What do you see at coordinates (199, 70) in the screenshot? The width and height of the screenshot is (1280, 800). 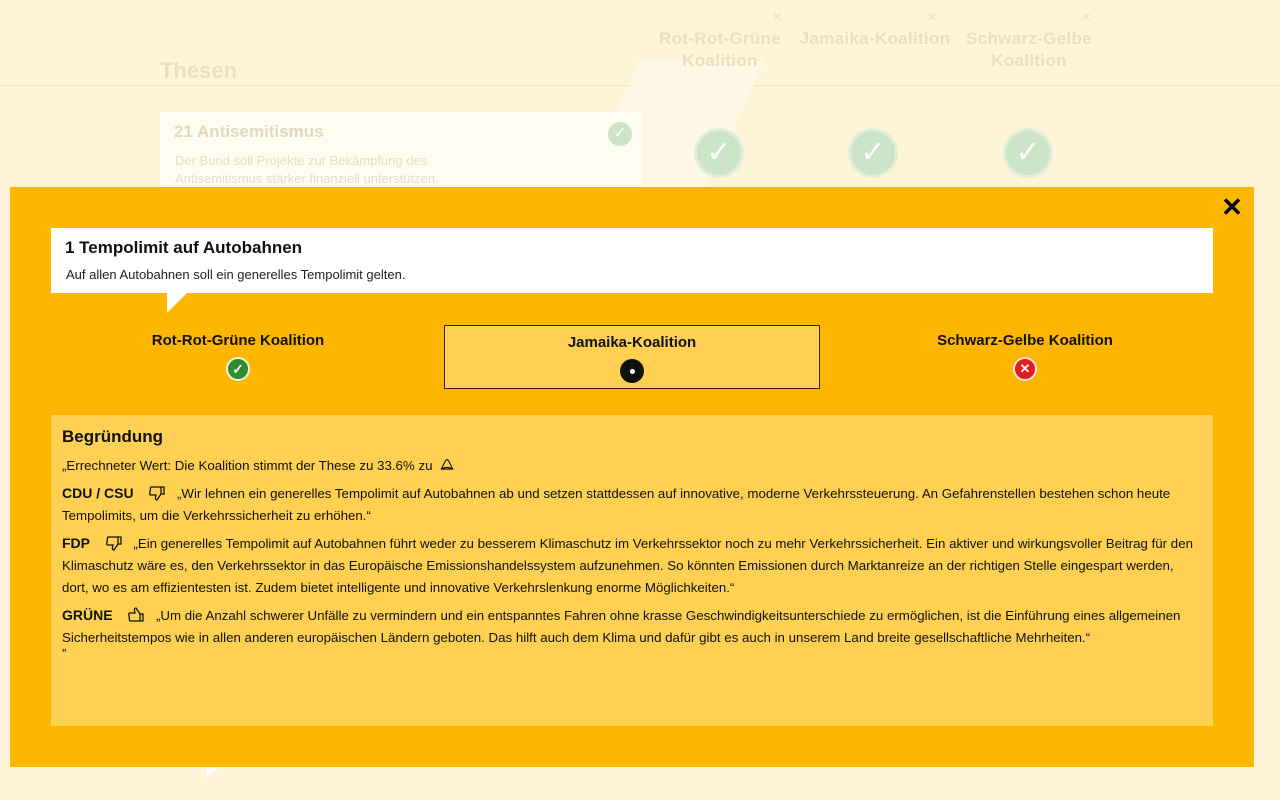 I see `page-title: Thesen` at bounding box center [199, 70].